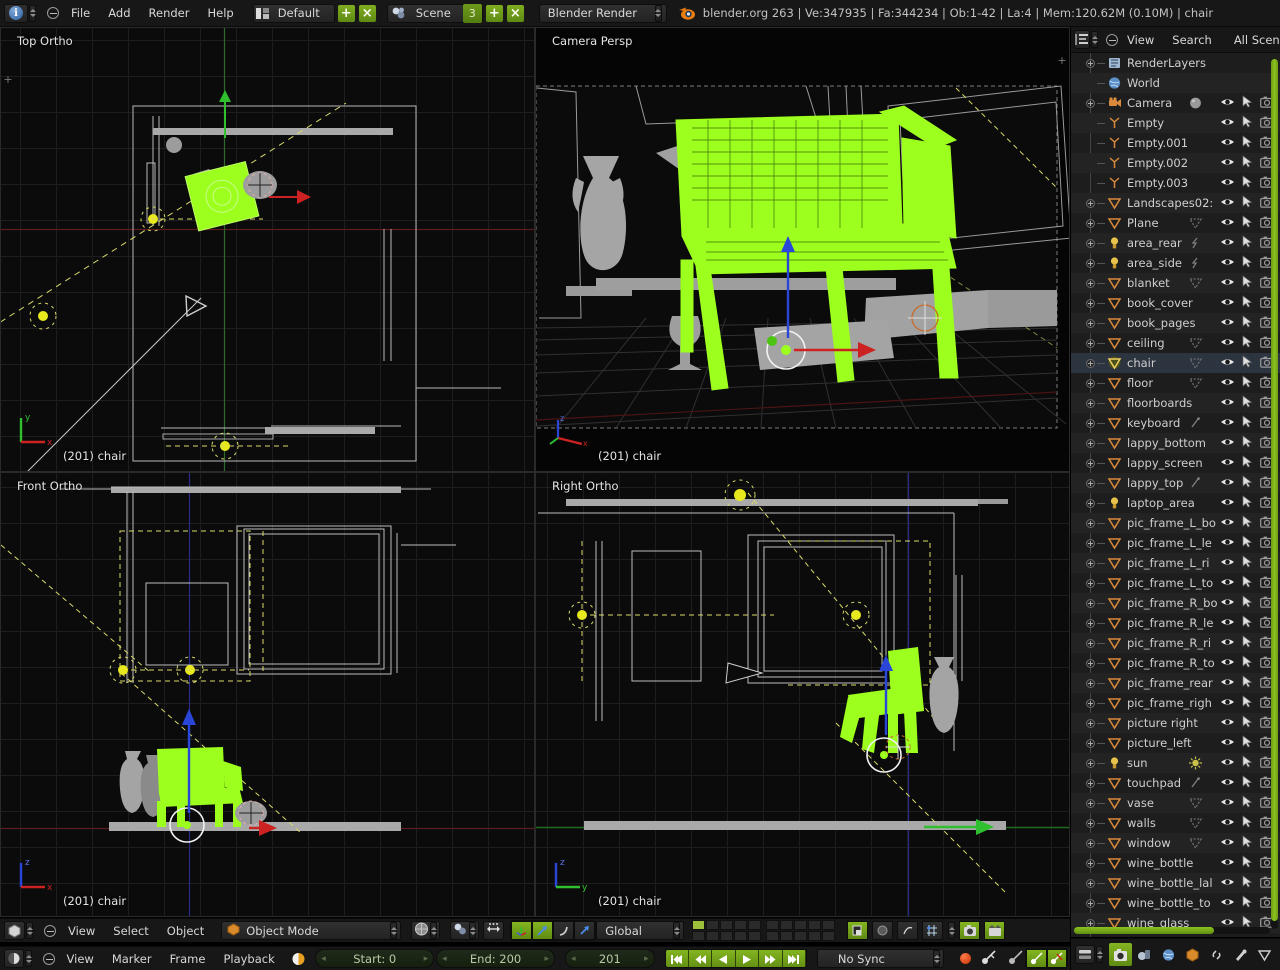 The height and width of the screenshot is (970, 1280). I want to click on add-screen-layout-button: +, so click(346, 13).